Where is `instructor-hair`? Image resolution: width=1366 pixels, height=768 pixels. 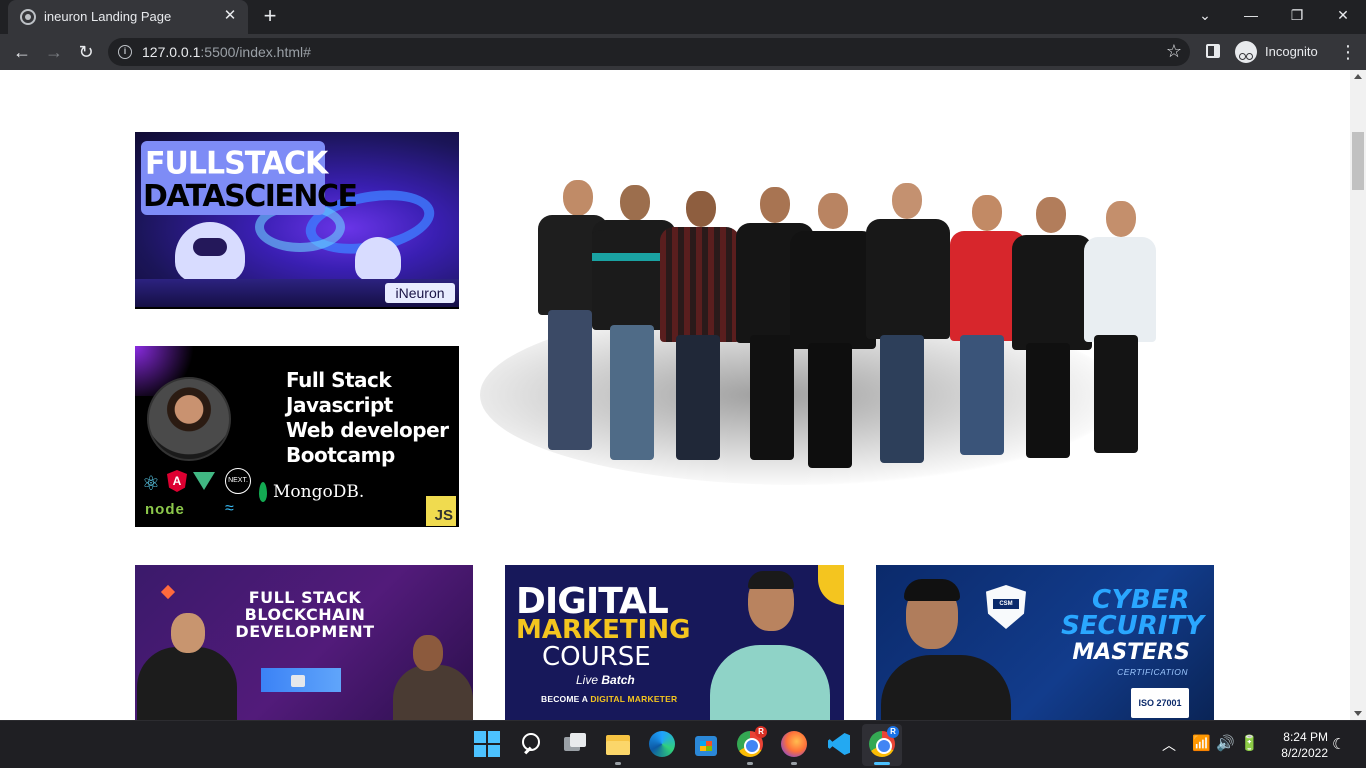
instructor-hair is located at coordinates (771, 580).